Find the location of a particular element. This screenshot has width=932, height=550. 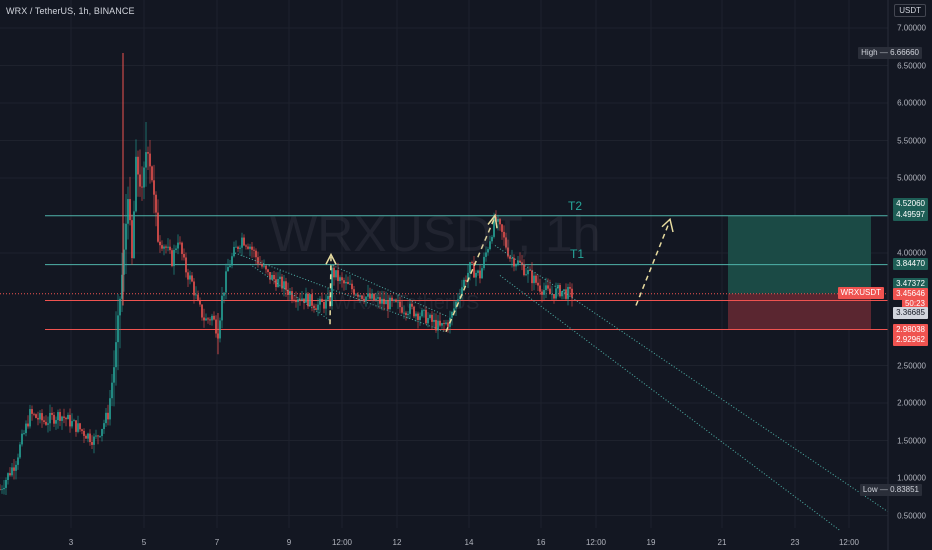

price-tick-label: 0.50000 is located at coordinates (911, 515).